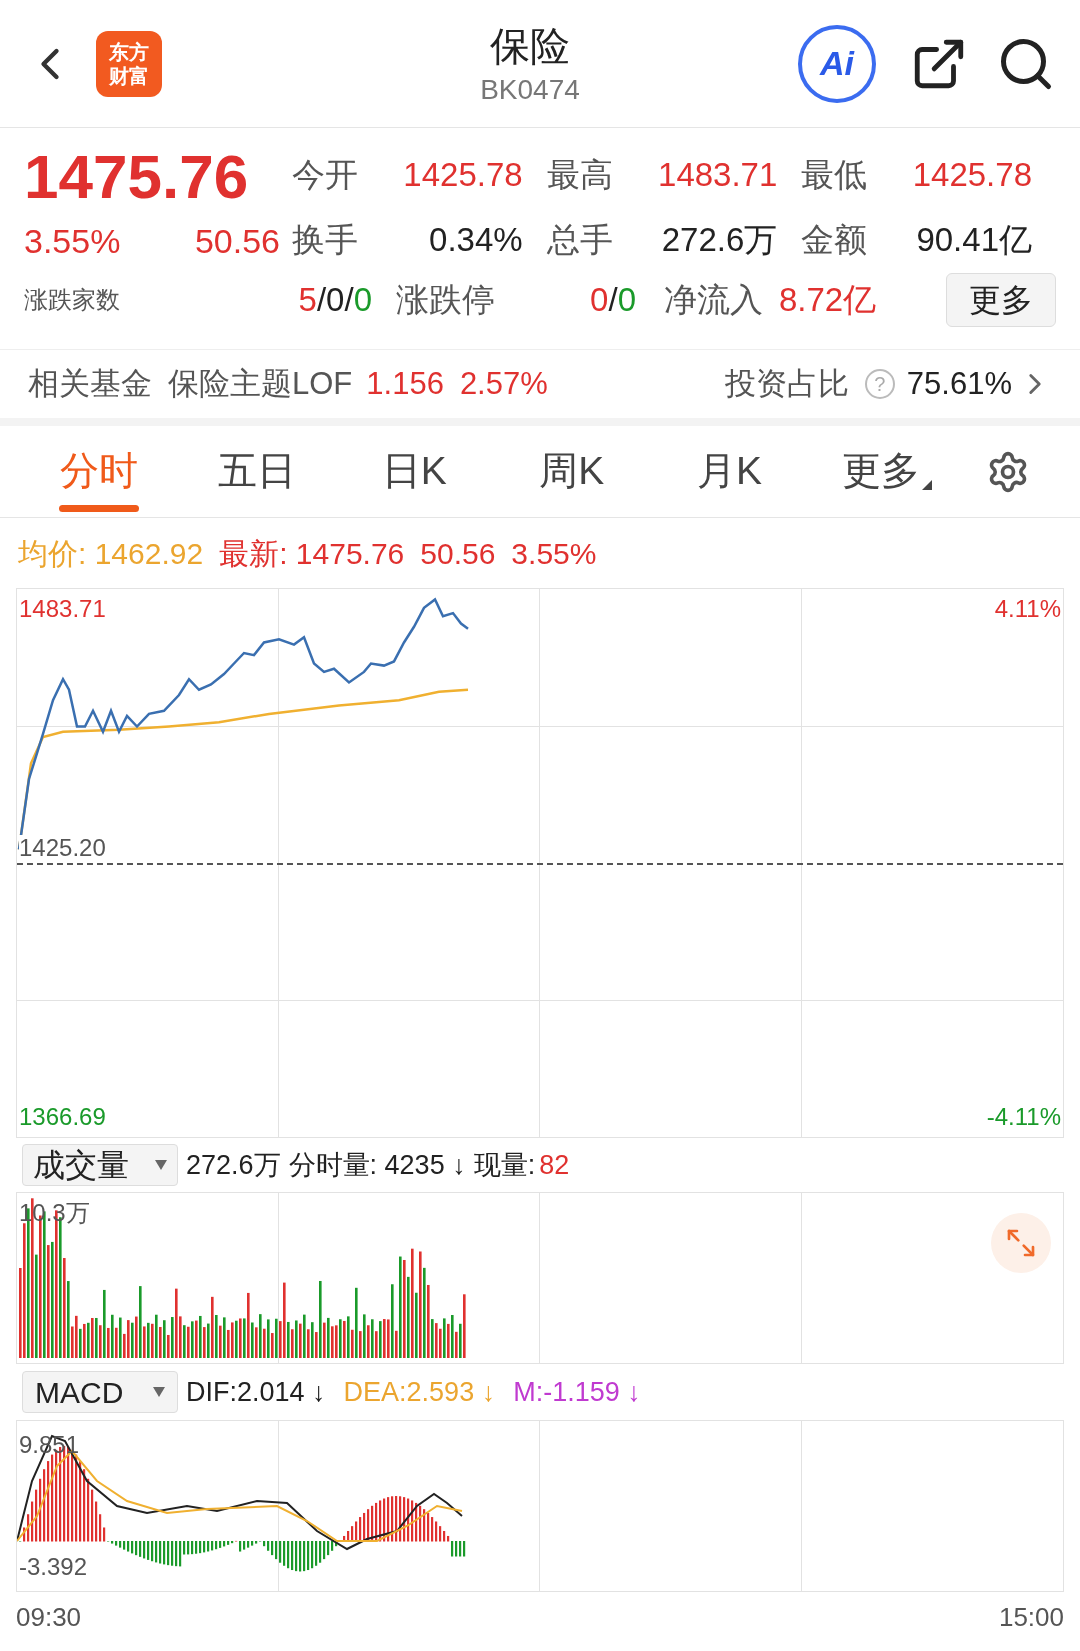  I want to click on more-button: 更多, so click(1001, 300).